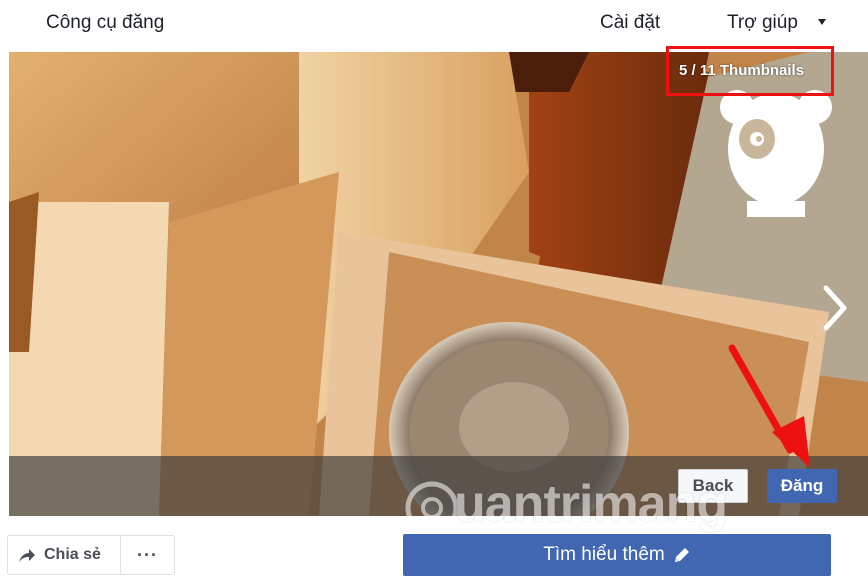  I want to click on top-navigation: Công cụ đăng Cài đặt Trợ giúp, so click(434, 26).